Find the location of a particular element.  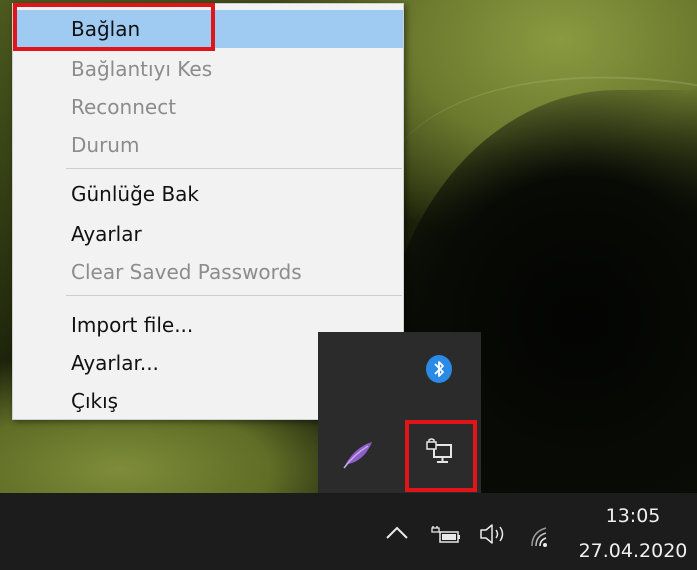

menu-item-clear-passwords: Clear Saved Passwords is located at coordinates (208, 272).